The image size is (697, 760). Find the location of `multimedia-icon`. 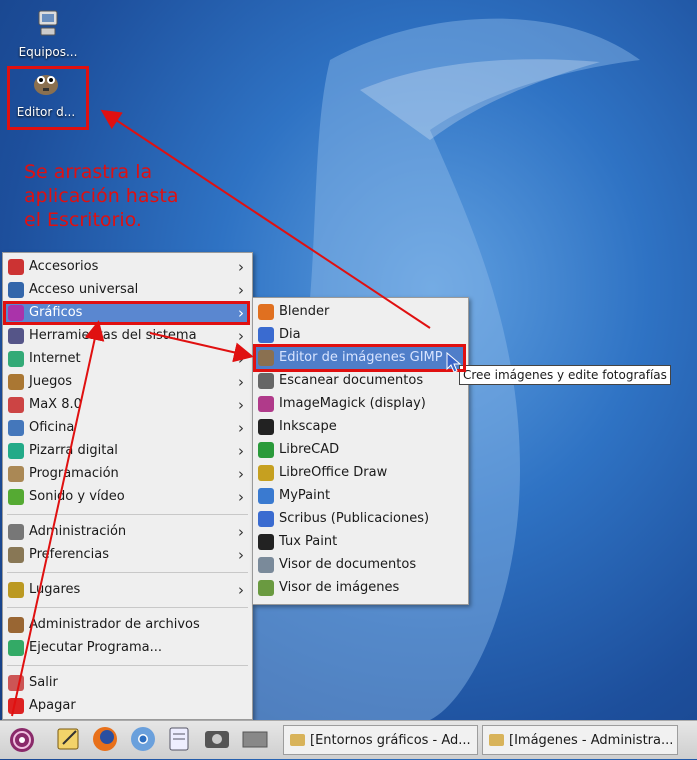

multimedia-icon is located at coordinates (16, 497).